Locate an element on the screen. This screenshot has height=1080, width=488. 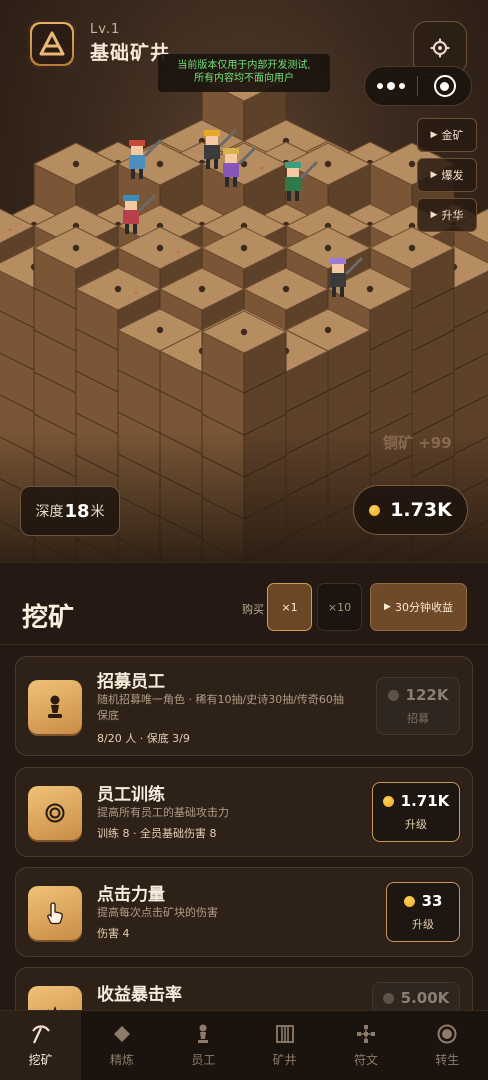
price: 1.71K is located at coordinates (425, 801).